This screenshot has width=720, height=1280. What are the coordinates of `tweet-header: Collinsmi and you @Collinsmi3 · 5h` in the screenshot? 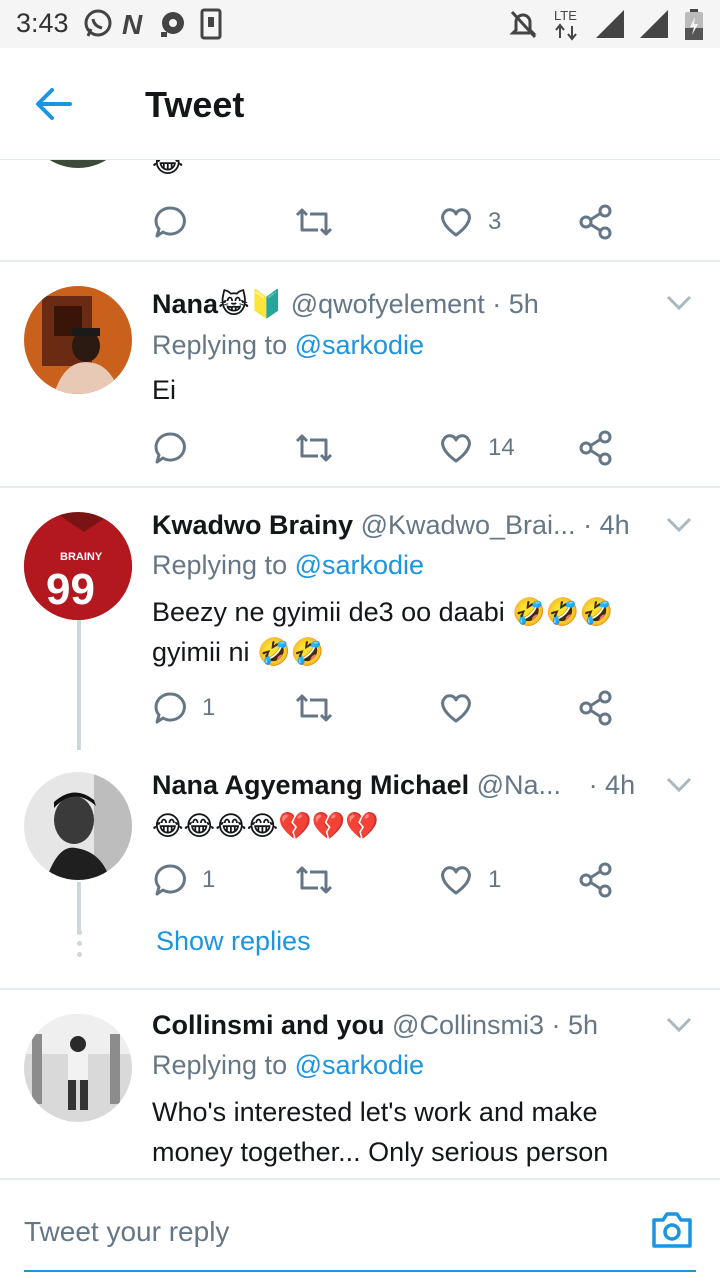 It's located at (375, 1025).